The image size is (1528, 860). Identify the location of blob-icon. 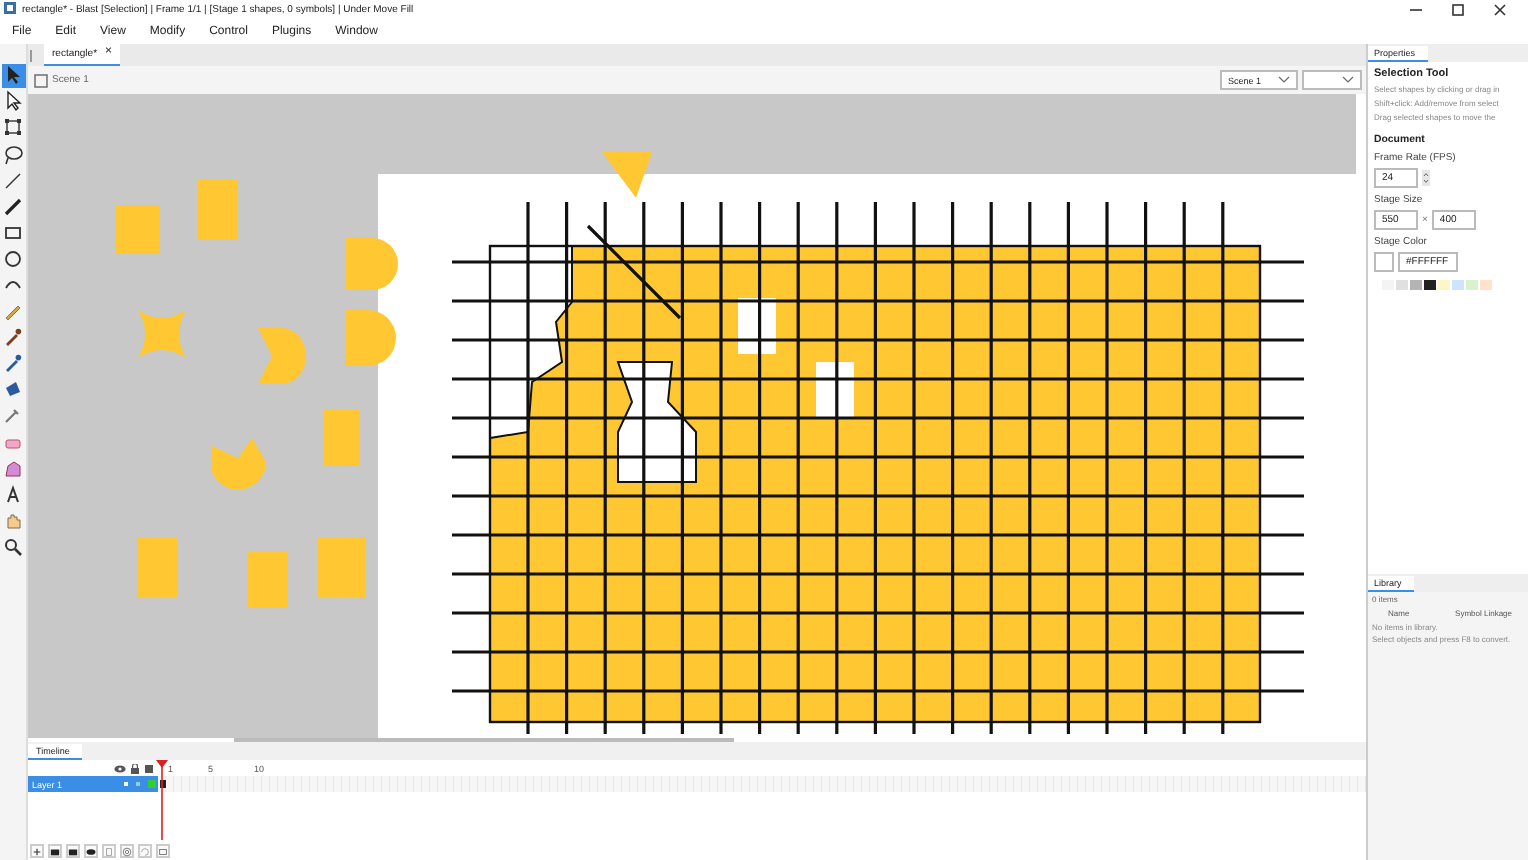
(13, 468).